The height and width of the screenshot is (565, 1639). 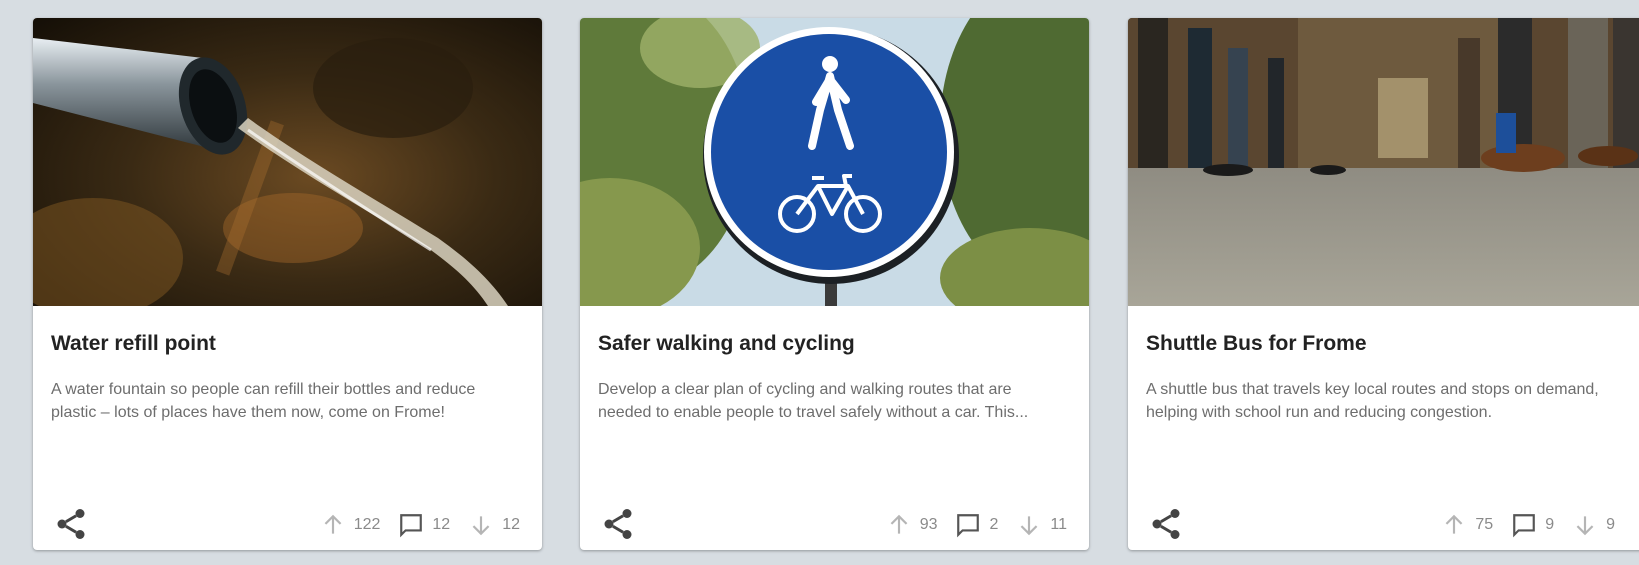 What do you see at coordinates (834, 344) in the screenshot?
I see `card-title: Safer walking and cycling` at bounding box center [834, 344].